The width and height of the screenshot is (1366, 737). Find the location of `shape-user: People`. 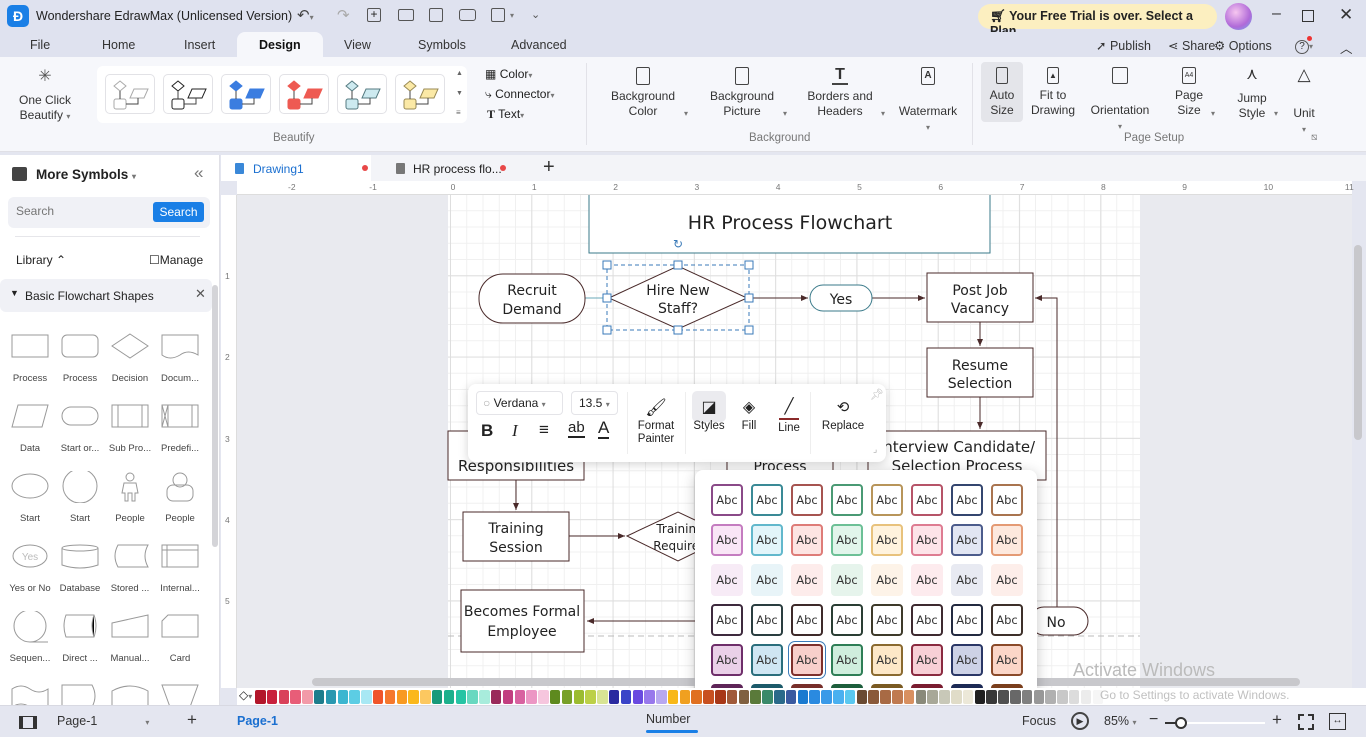

shape-user: People is located at coordinates (180, 497).